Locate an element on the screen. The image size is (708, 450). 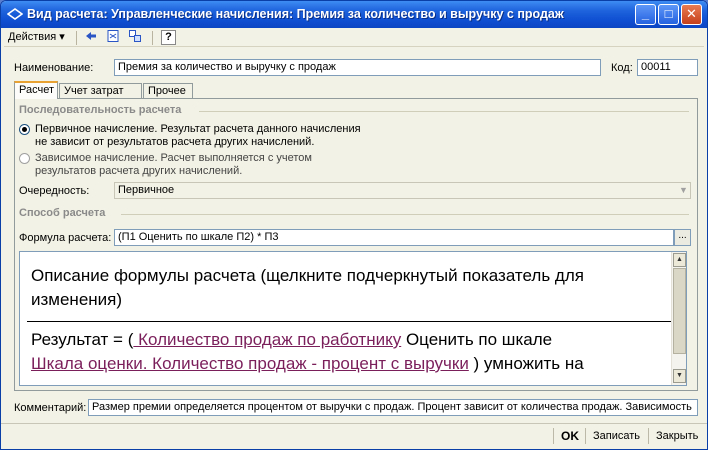
toolbar: Действия ▾ ? is located at coordinates (354, 37).